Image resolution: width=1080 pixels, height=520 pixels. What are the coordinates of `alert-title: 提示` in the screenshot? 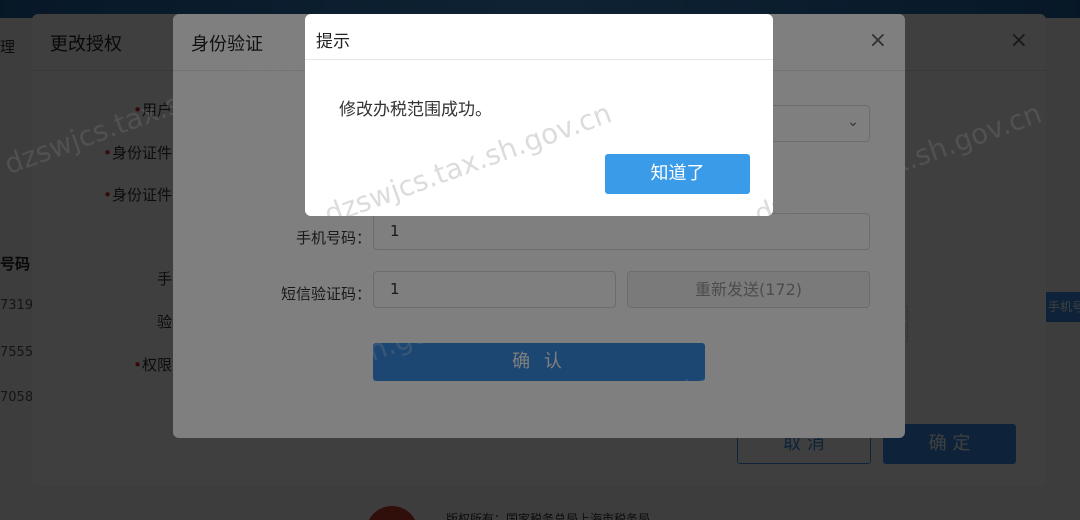 It's located at (333, 42).